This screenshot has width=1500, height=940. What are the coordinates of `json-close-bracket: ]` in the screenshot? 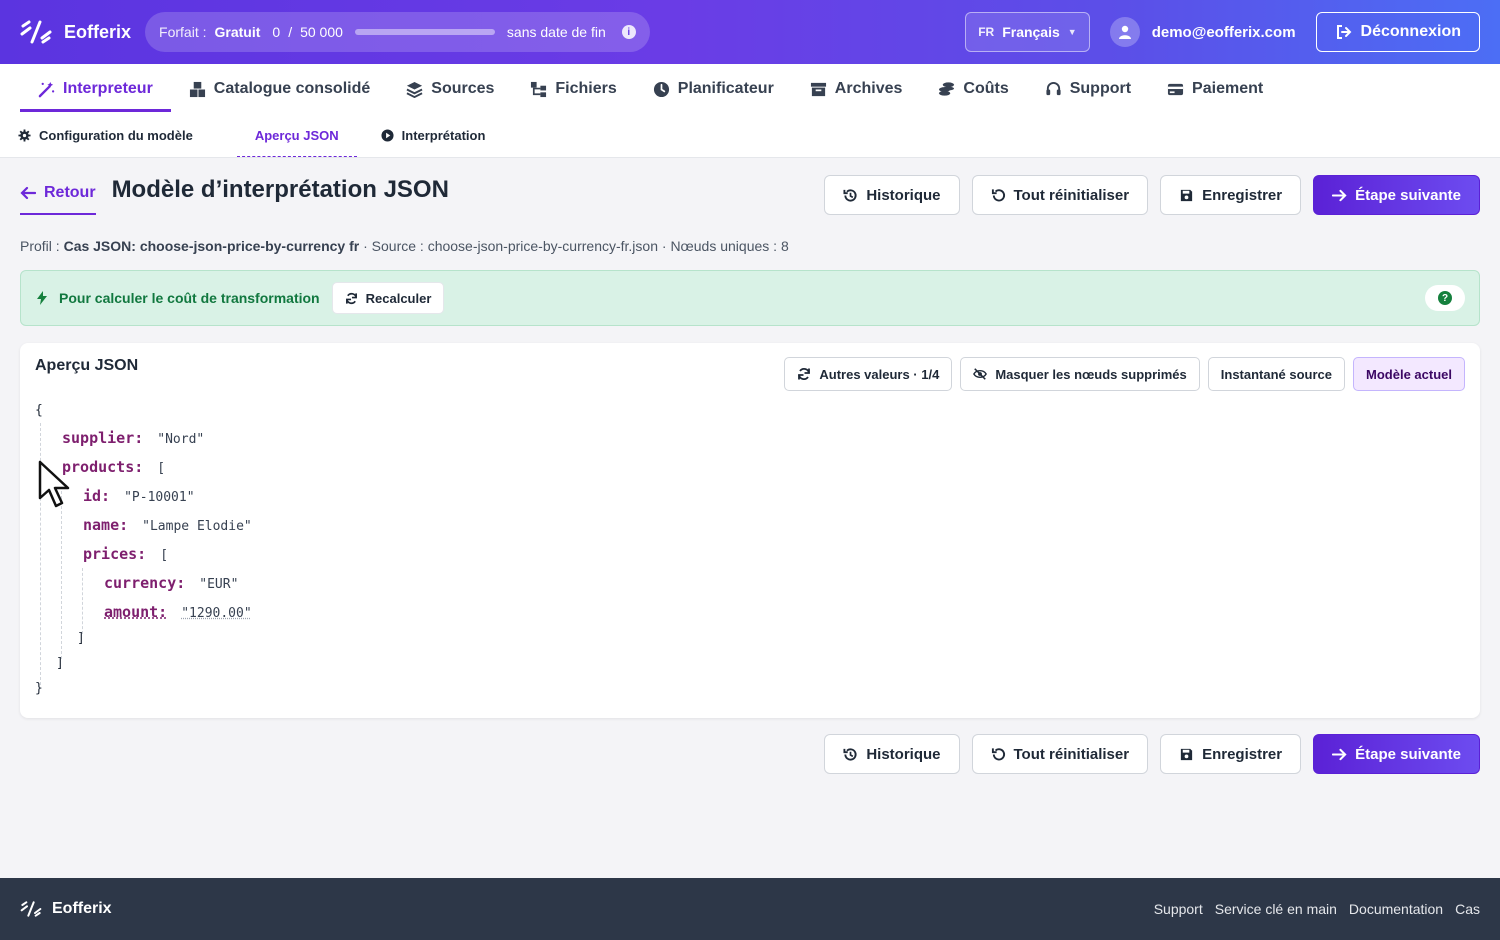 It's located at (81, 638).